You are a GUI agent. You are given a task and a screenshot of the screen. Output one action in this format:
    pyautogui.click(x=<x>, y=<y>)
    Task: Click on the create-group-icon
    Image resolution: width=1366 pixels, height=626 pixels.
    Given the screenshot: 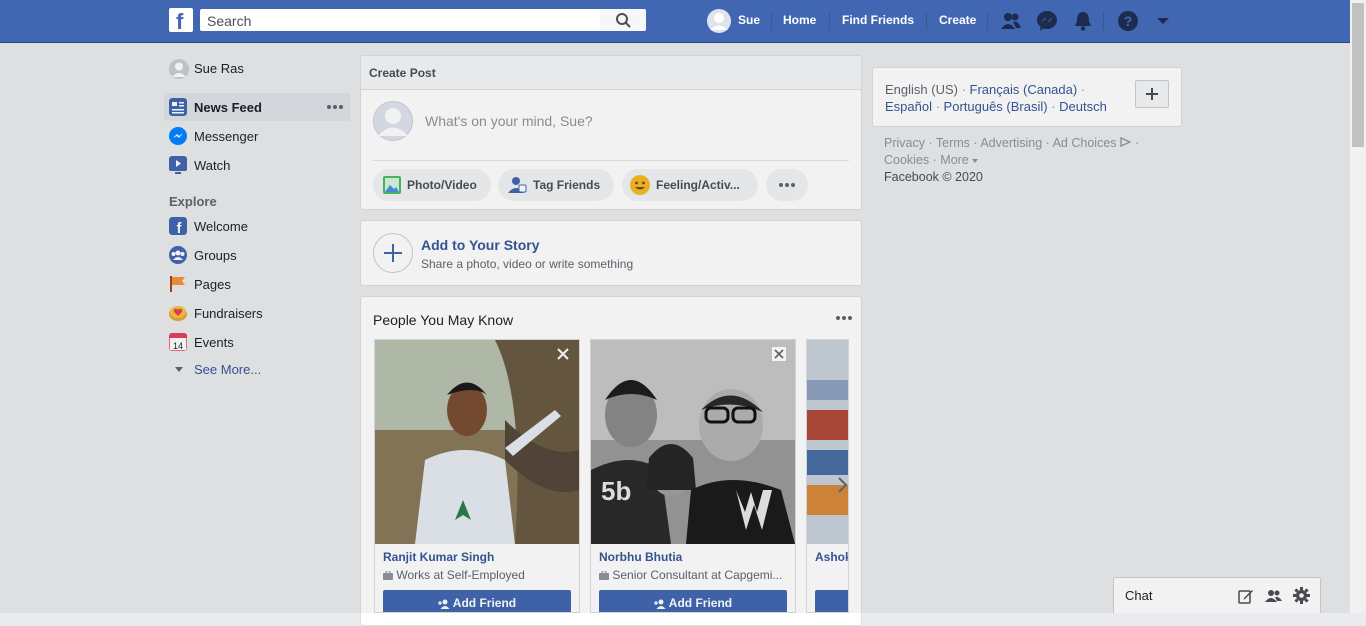 What is the action you would take?
    pyautogui.click(x=1274, y=596)
    